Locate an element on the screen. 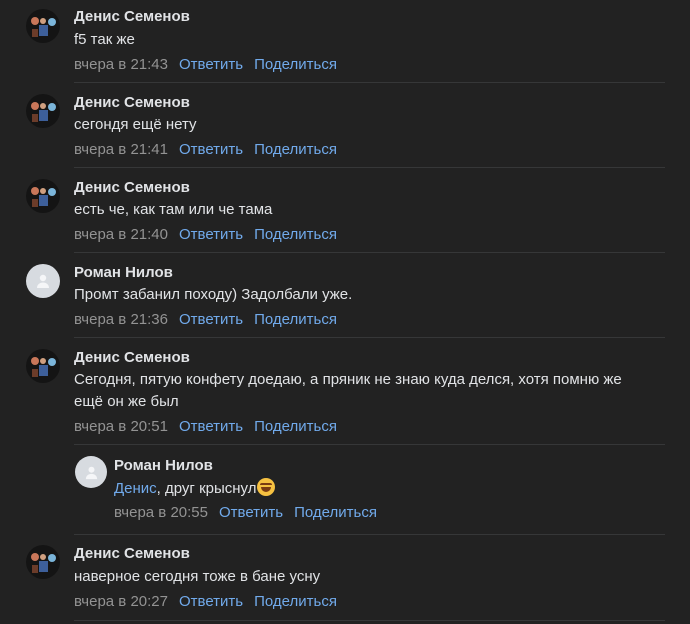 The image size is (690, 624). reply-author: Роман Нилов is located at coordinates (163, 465).